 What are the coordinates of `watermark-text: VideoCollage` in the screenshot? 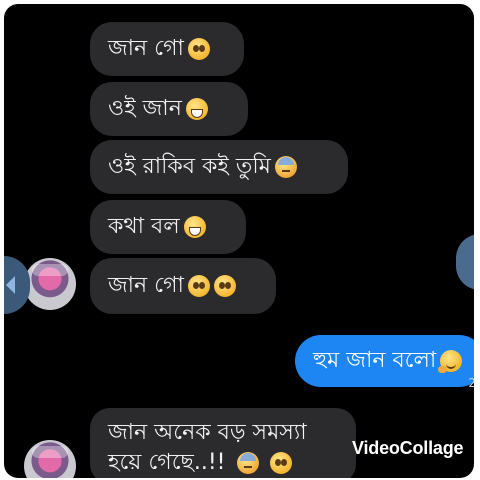 It's located at (408, 448).